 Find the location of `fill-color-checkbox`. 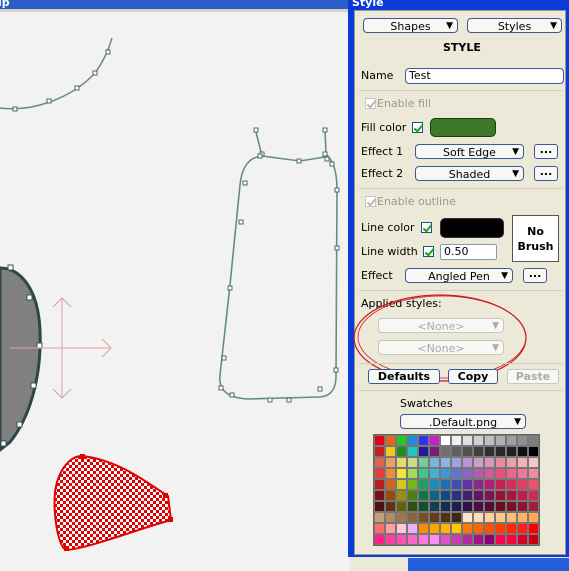

fill-color-checkbox is located at coordinates (417, 127).